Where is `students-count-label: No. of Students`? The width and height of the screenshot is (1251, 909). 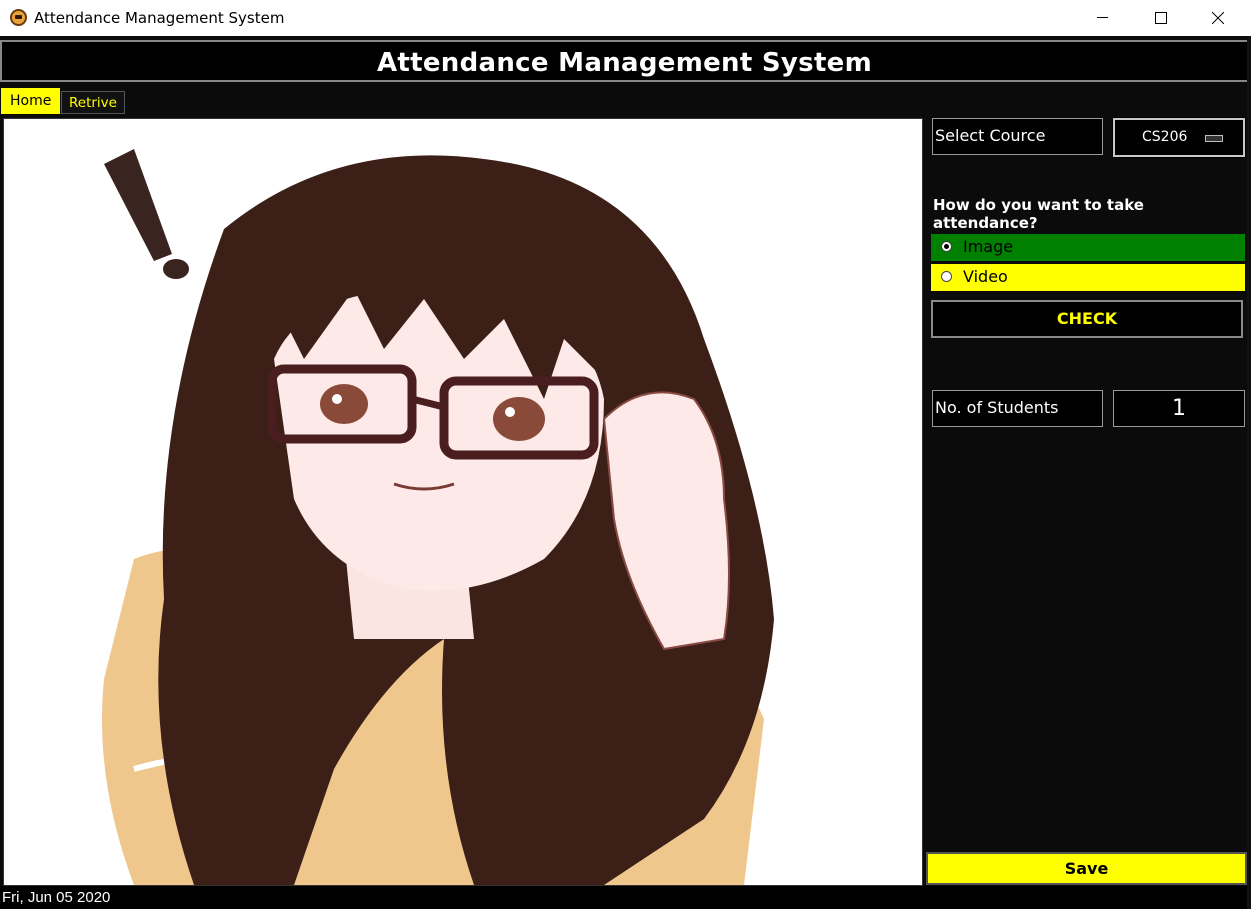 students-count-label: No. of Students is located at coordinates (1017, 408).